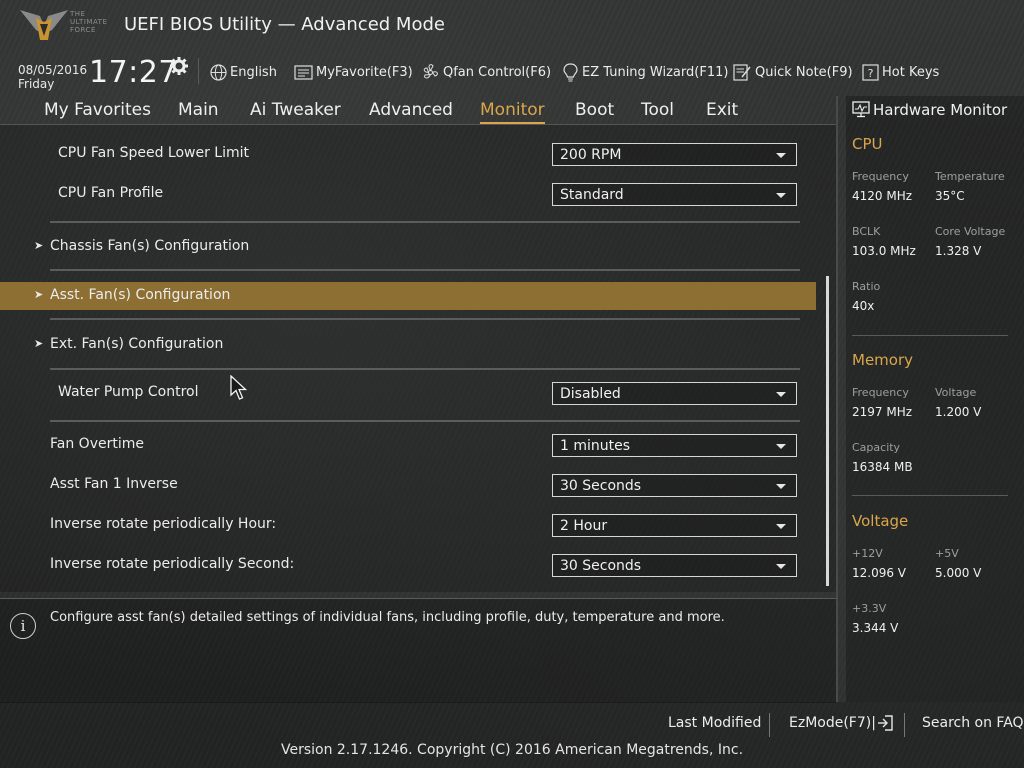 This screenshot has width=1024, height=768. I want to click on memory-frequency-label: Frequency, so click(880, 392).